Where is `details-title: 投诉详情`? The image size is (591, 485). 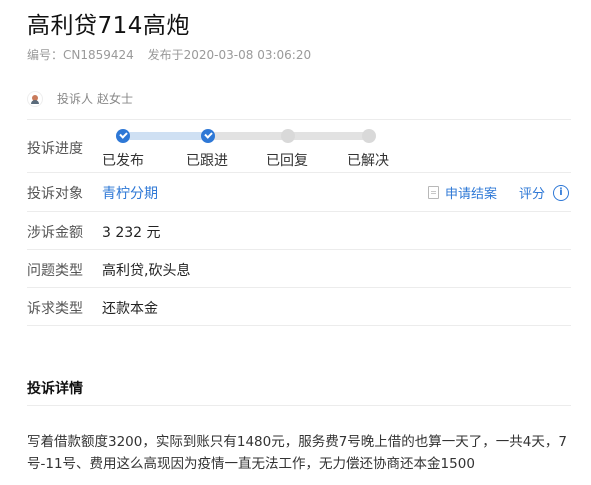
details-title: 投诉详情 is located at coordinates (55, 389).